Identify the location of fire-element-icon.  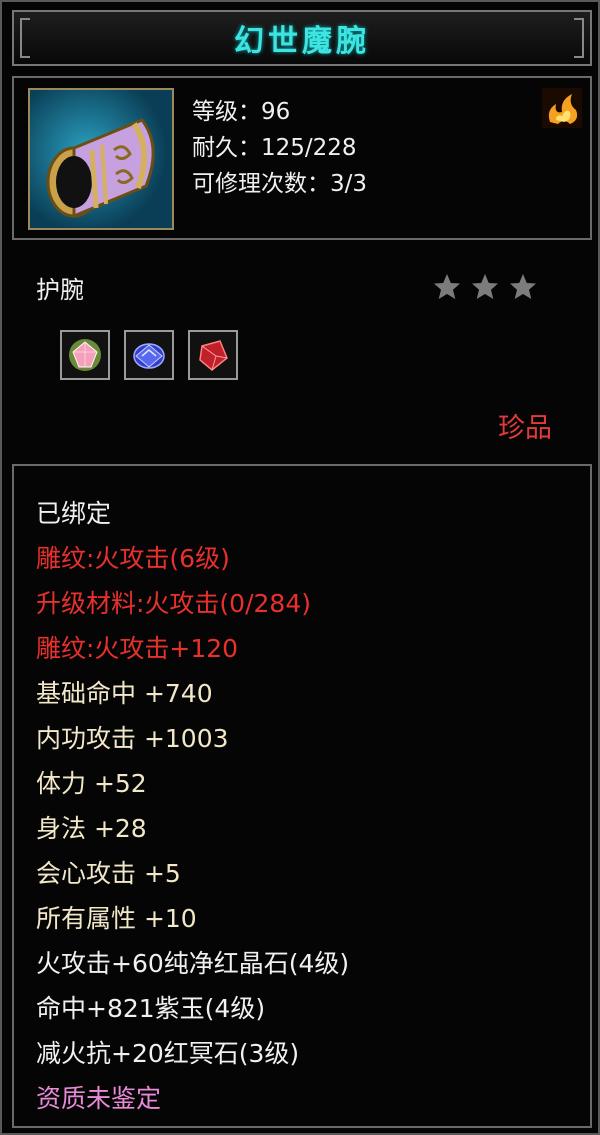
(562, 108).